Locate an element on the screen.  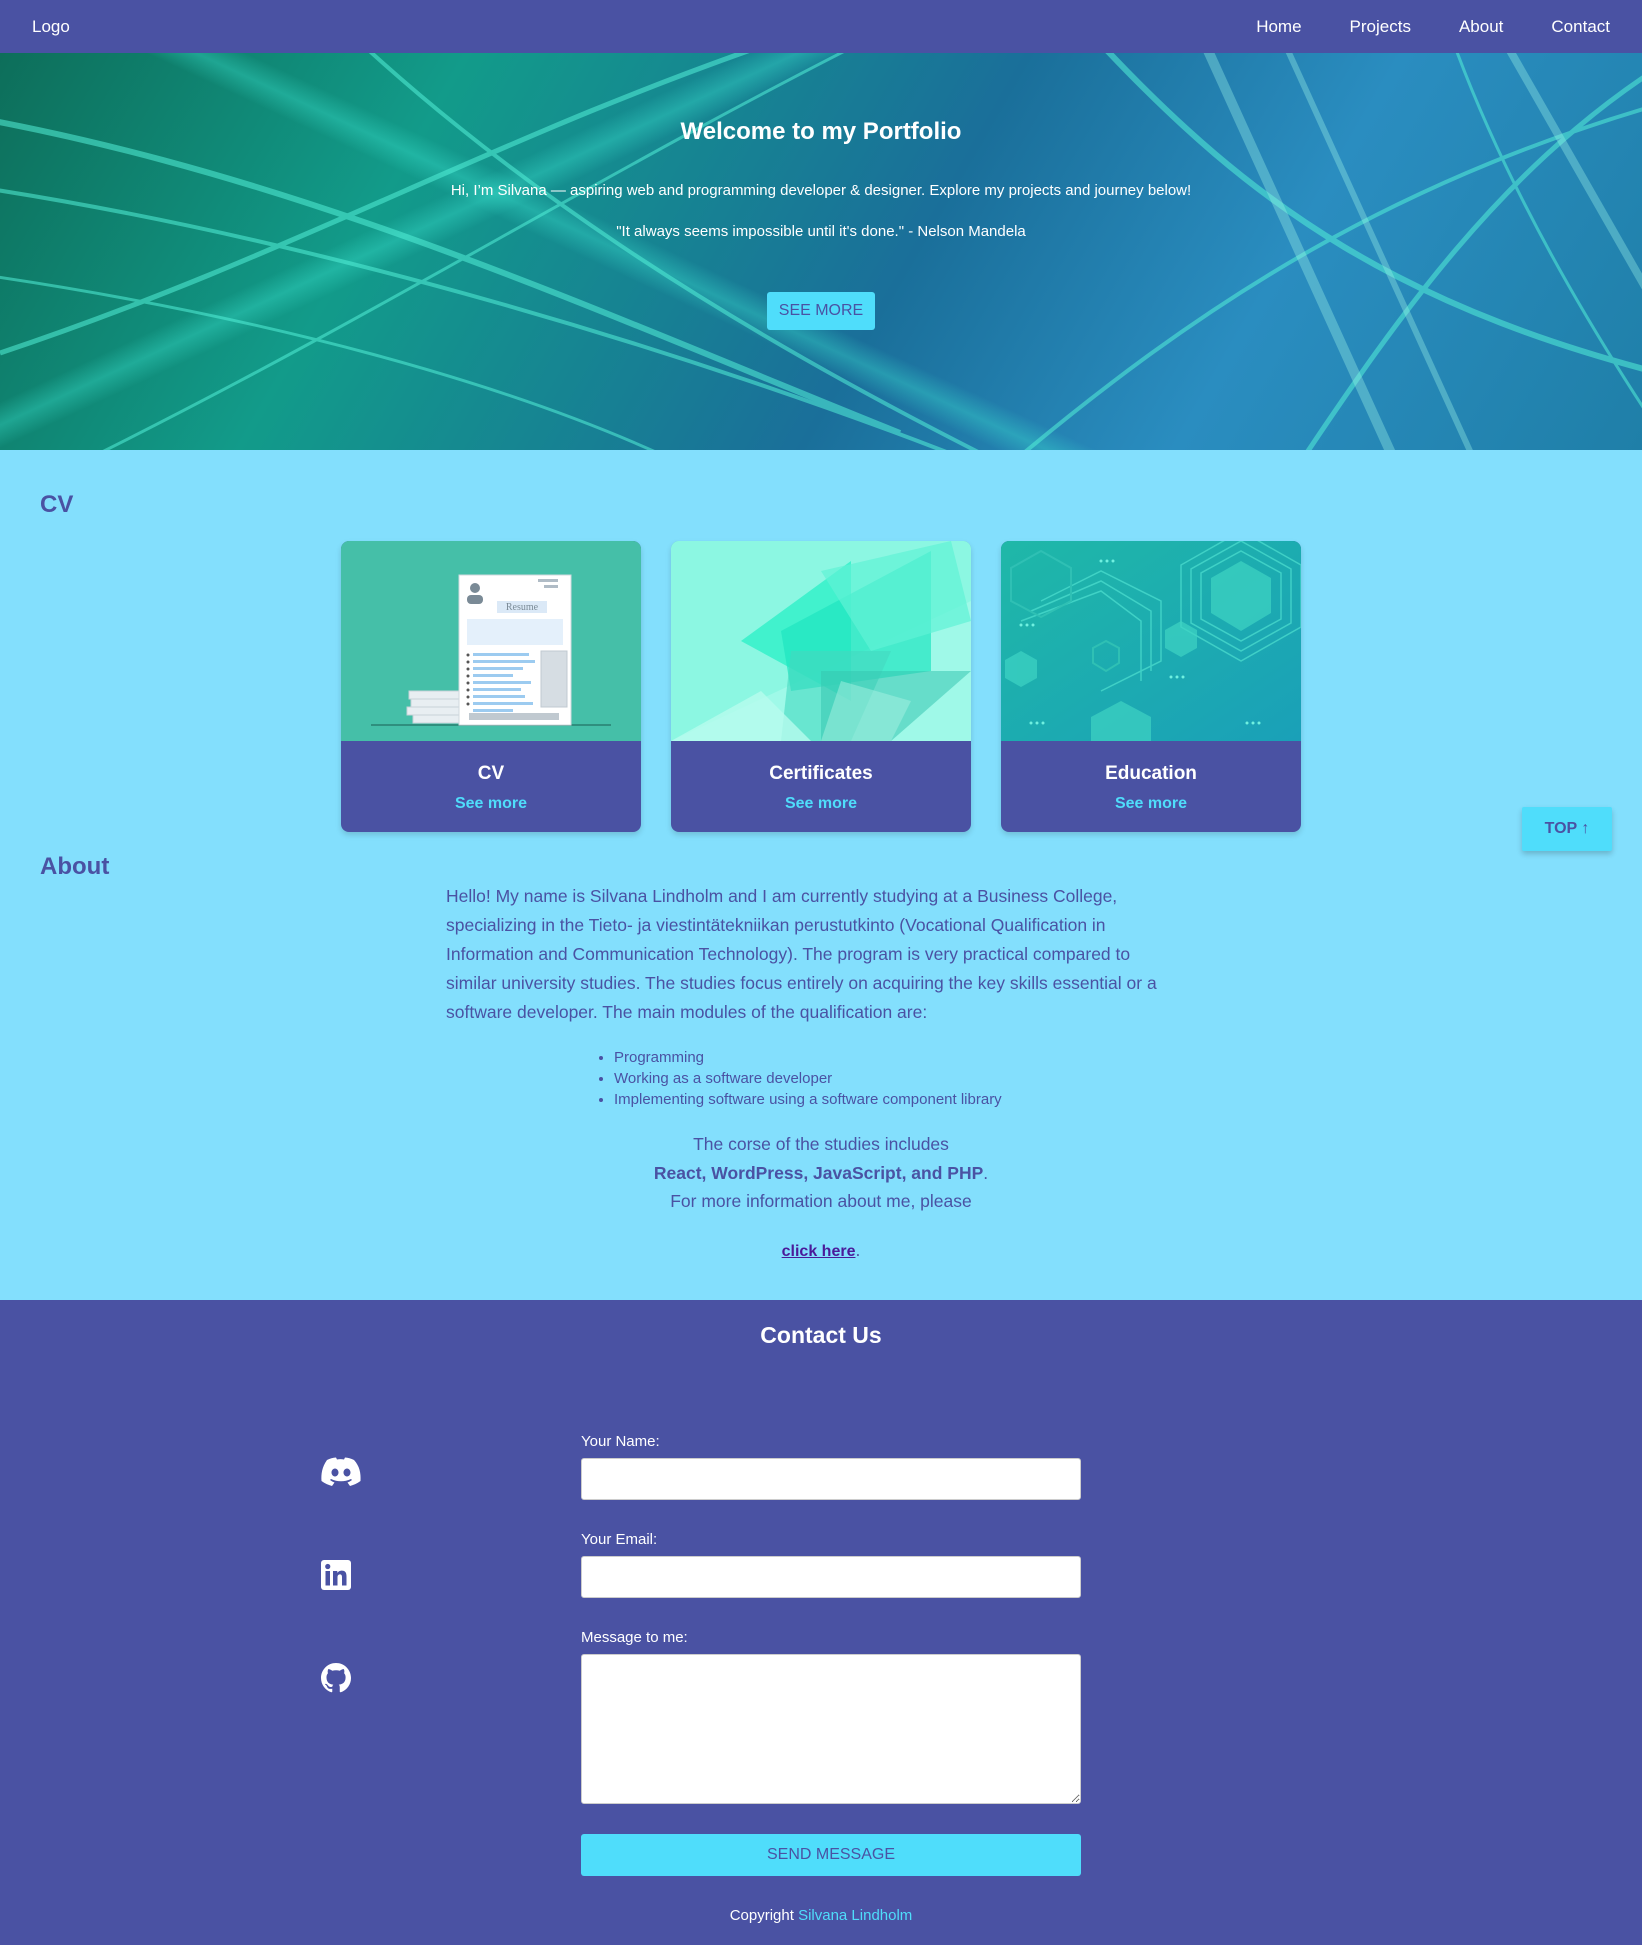
technologies-line: React, WordPress, JavaScript, and PHP. is located at coordinates (821, 1173).